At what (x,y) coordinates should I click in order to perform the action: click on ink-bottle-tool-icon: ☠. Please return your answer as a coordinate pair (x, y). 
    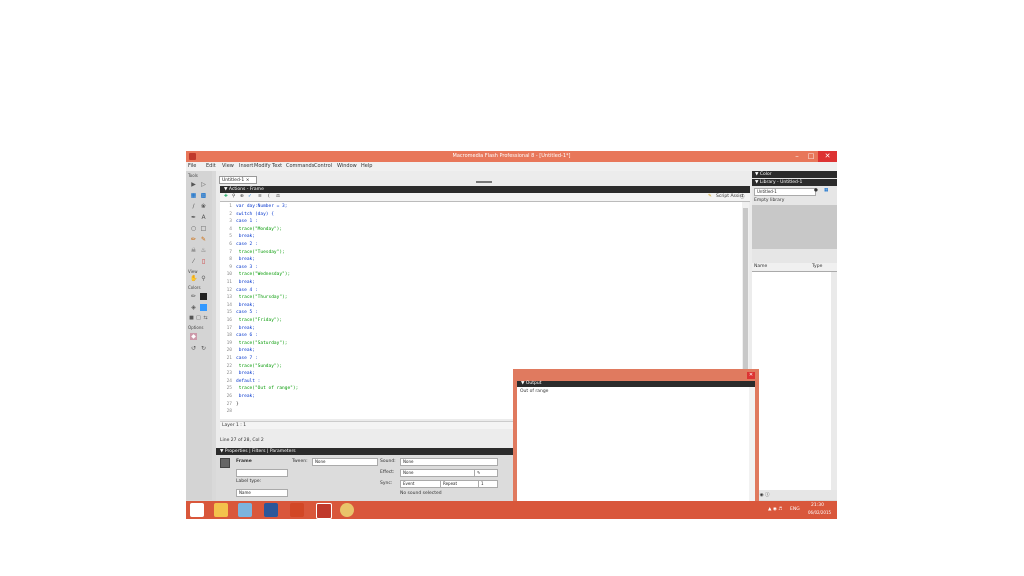
    Looking at the image, I should click on (193, 250).